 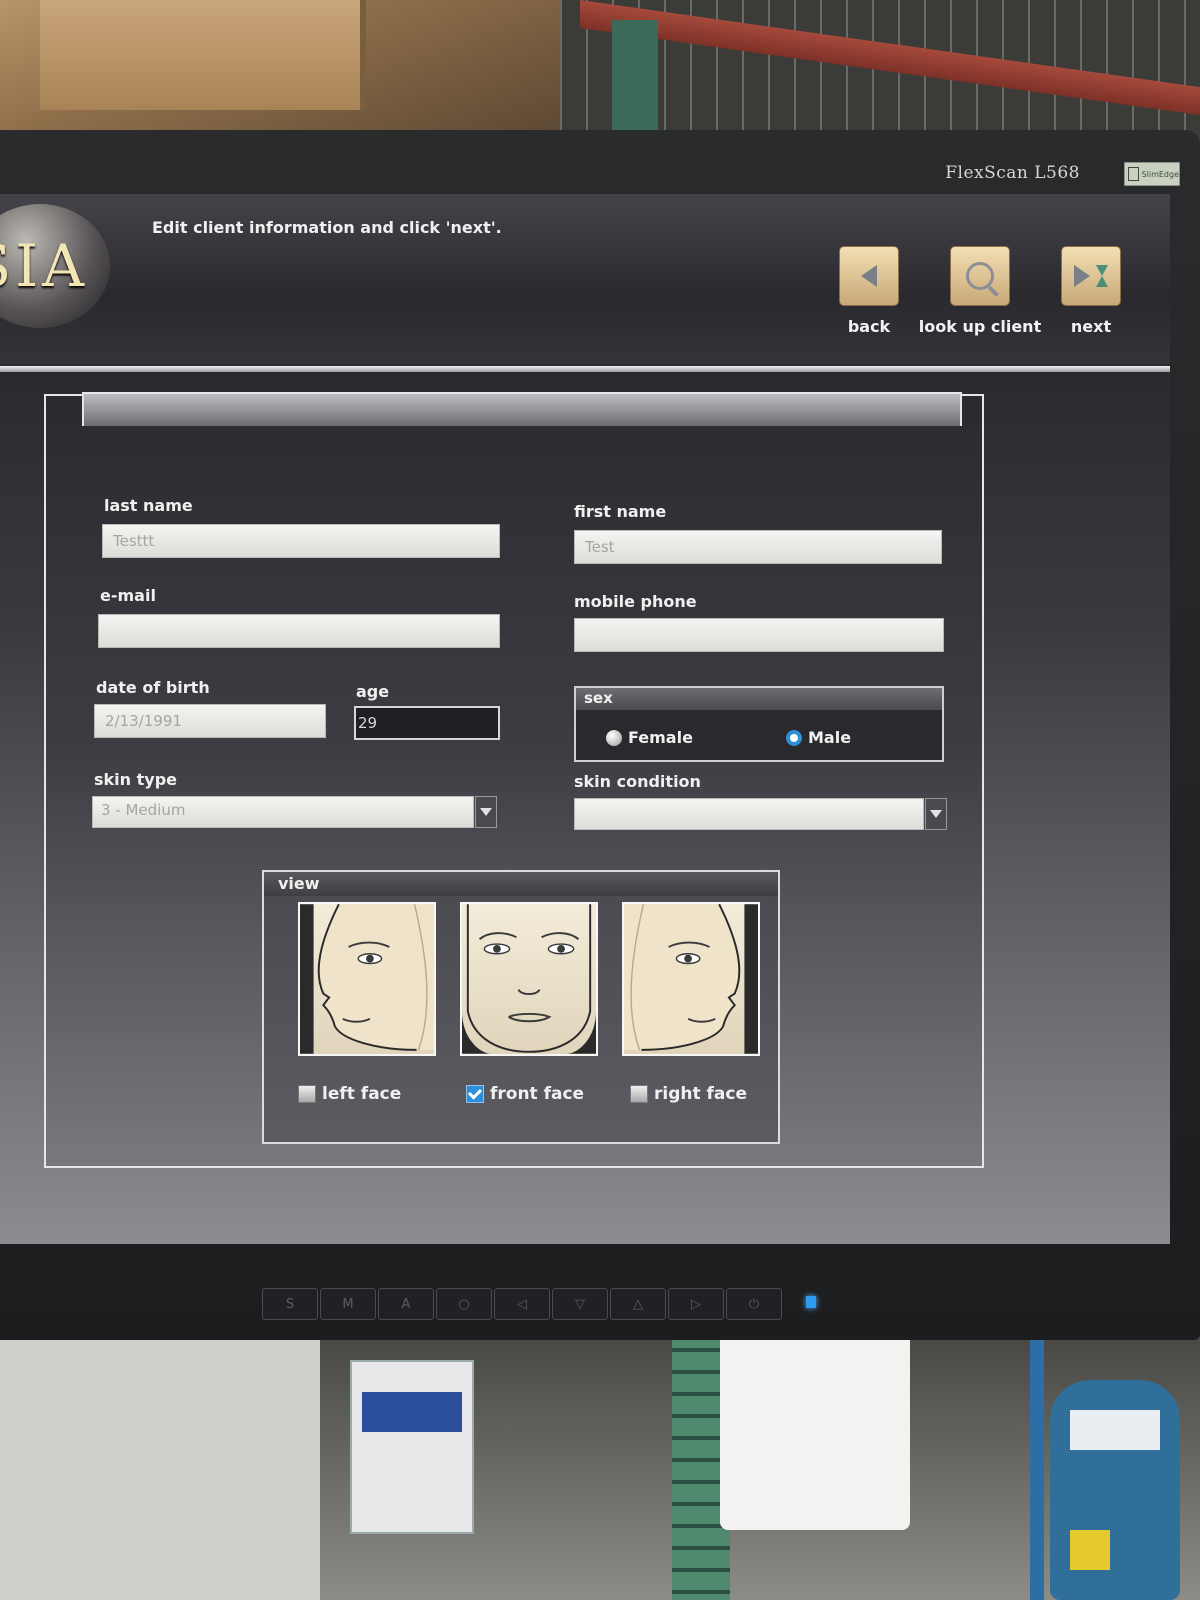 What do you see at coordinates (135, 779) in the screenshot?
I see `skin-type-label: skin type` at bounding box center [135, 779].